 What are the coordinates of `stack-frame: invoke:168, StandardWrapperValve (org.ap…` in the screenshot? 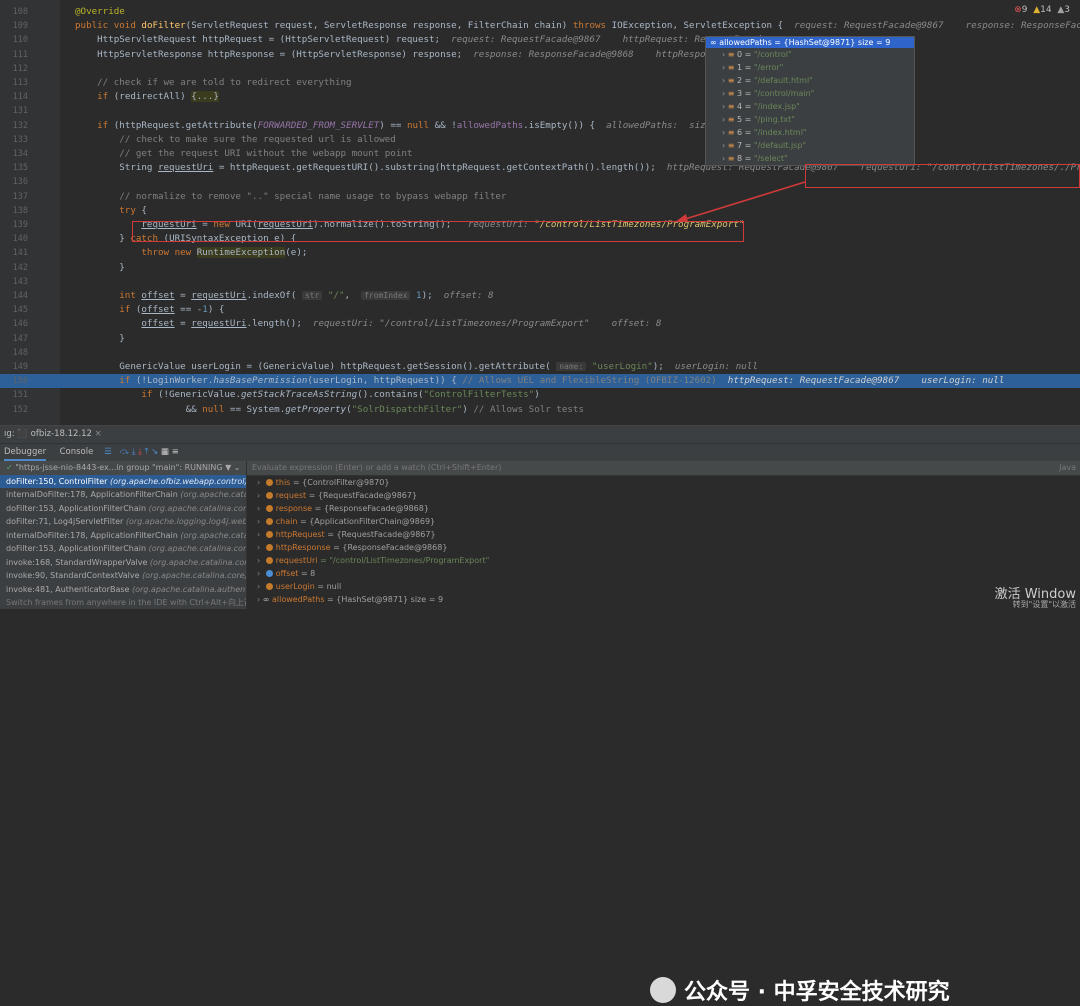 It's located at (123, 563).